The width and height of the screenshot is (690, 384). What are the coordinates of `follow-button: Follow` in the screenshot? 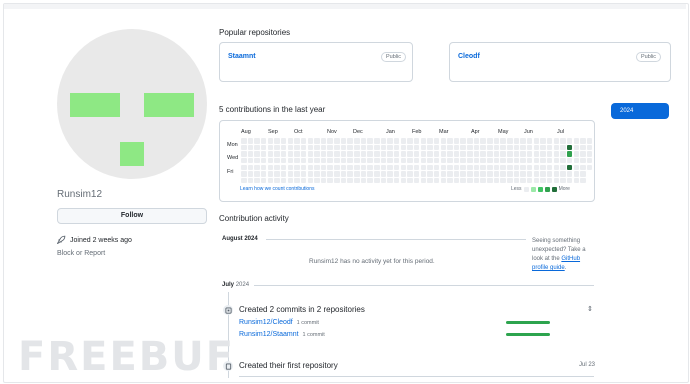 It's located at (132, 216).